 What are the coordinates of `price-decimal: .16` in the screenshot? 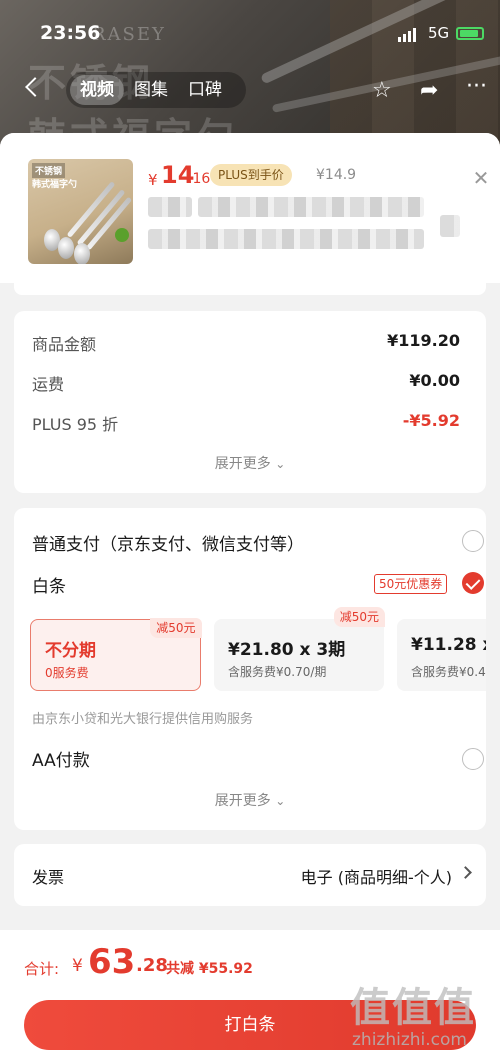 It's located at (199, 179).